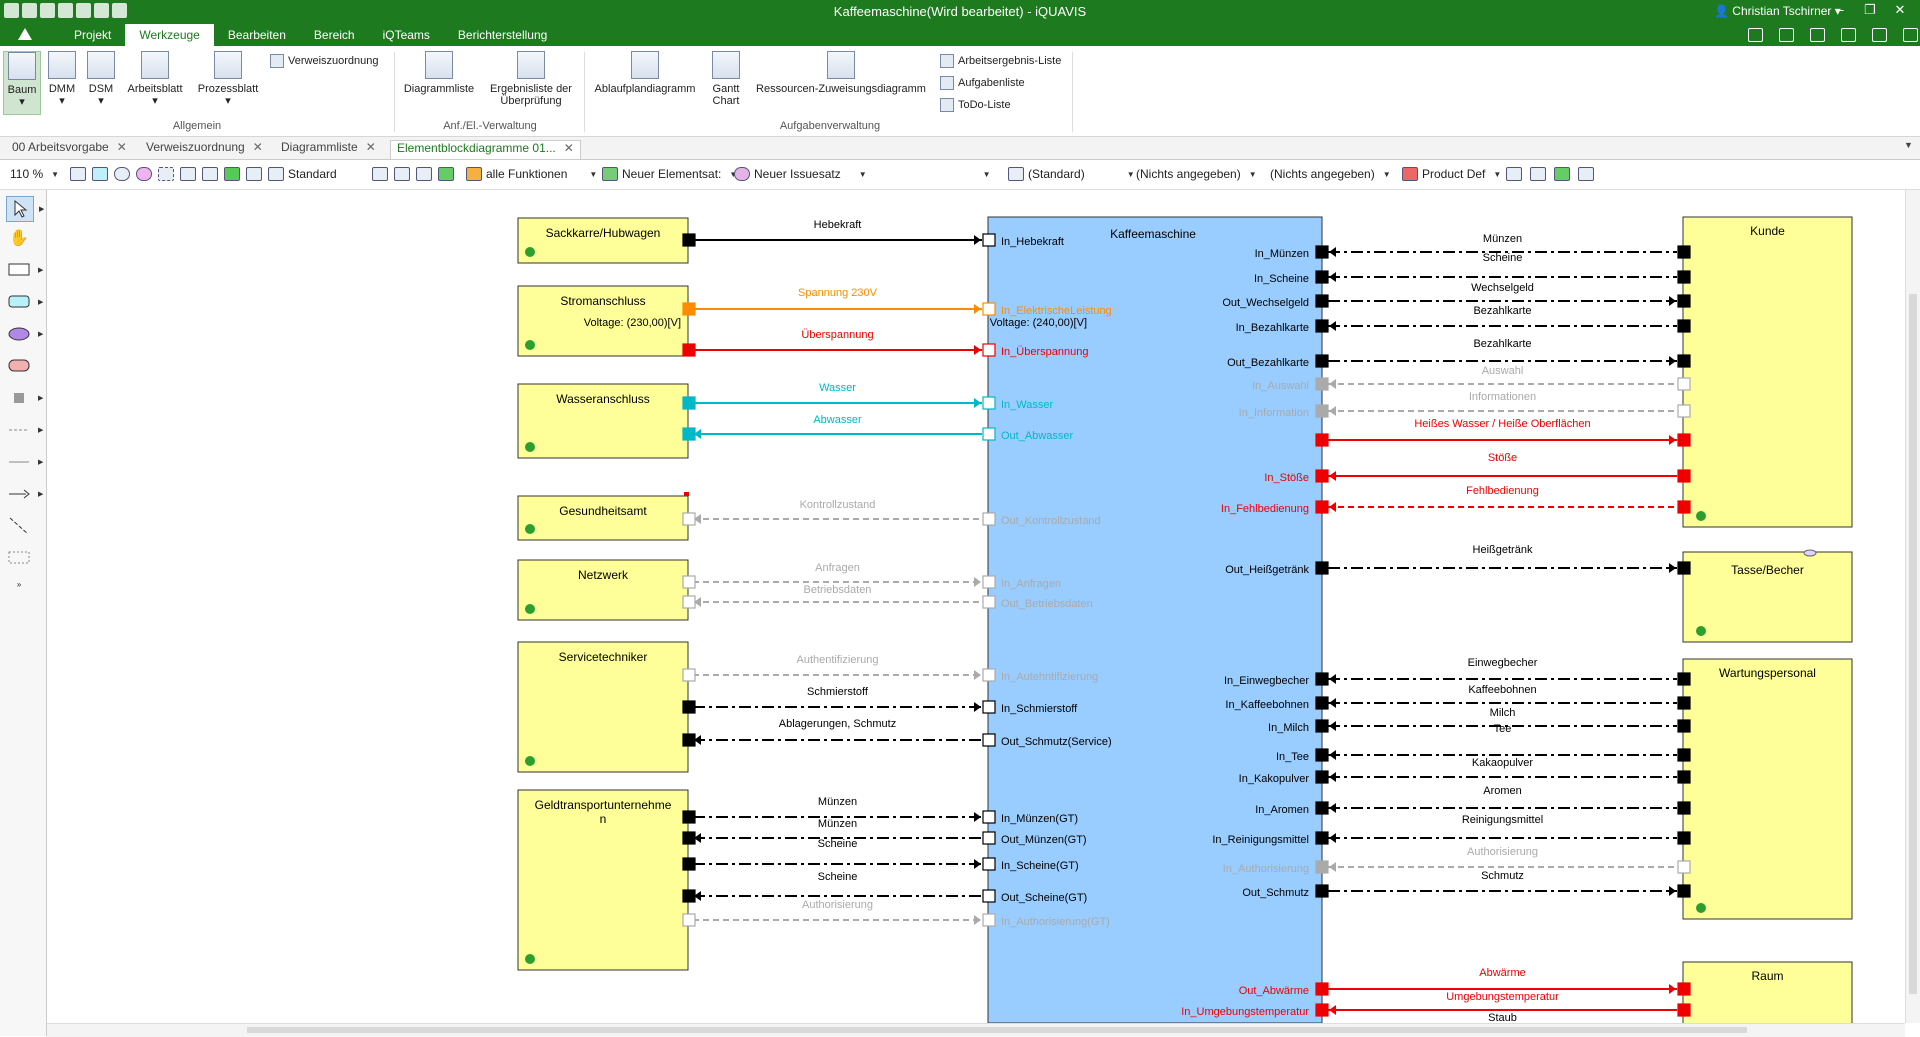  What do you see at coordinates (424, 174) in the screenshot?
I see `delete-filter-icon` at bounding box center [424, 174].